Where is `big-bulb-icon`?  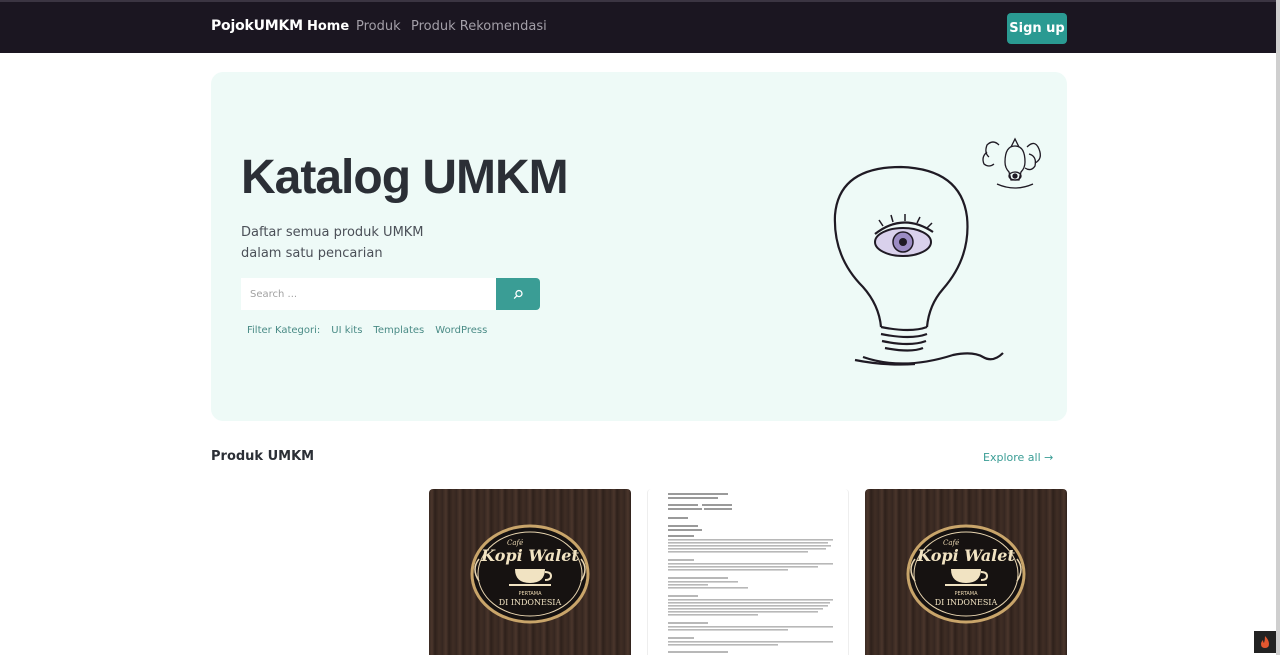
big-bulb-icon is located at coordinates (918, 265).